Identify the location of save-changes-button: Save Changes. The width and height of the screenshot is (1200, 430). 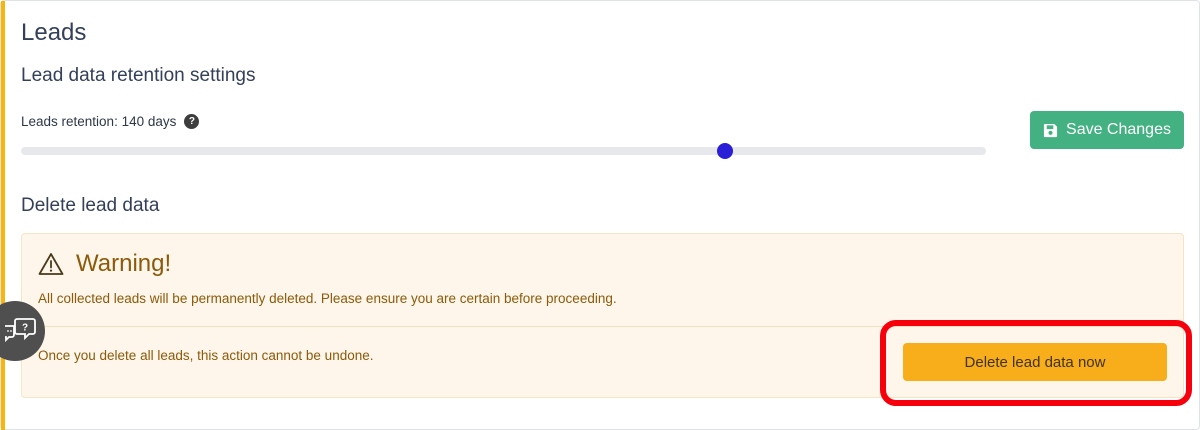
(1107, 130).